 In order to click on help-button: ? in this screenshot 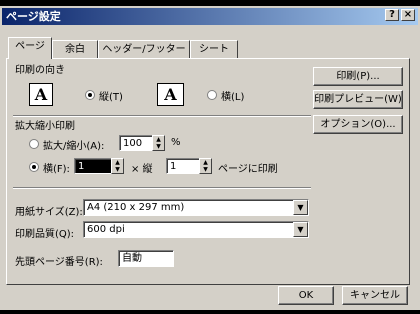, I will do `click(392, 15)`.